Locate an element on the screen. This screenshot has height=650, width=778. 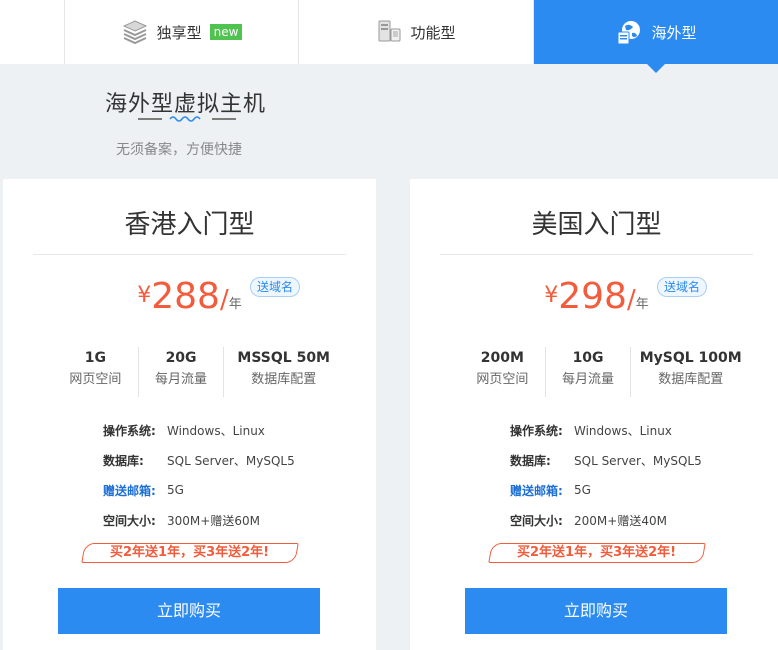
price: ¥288/年 is located at coordinates (189, 296).